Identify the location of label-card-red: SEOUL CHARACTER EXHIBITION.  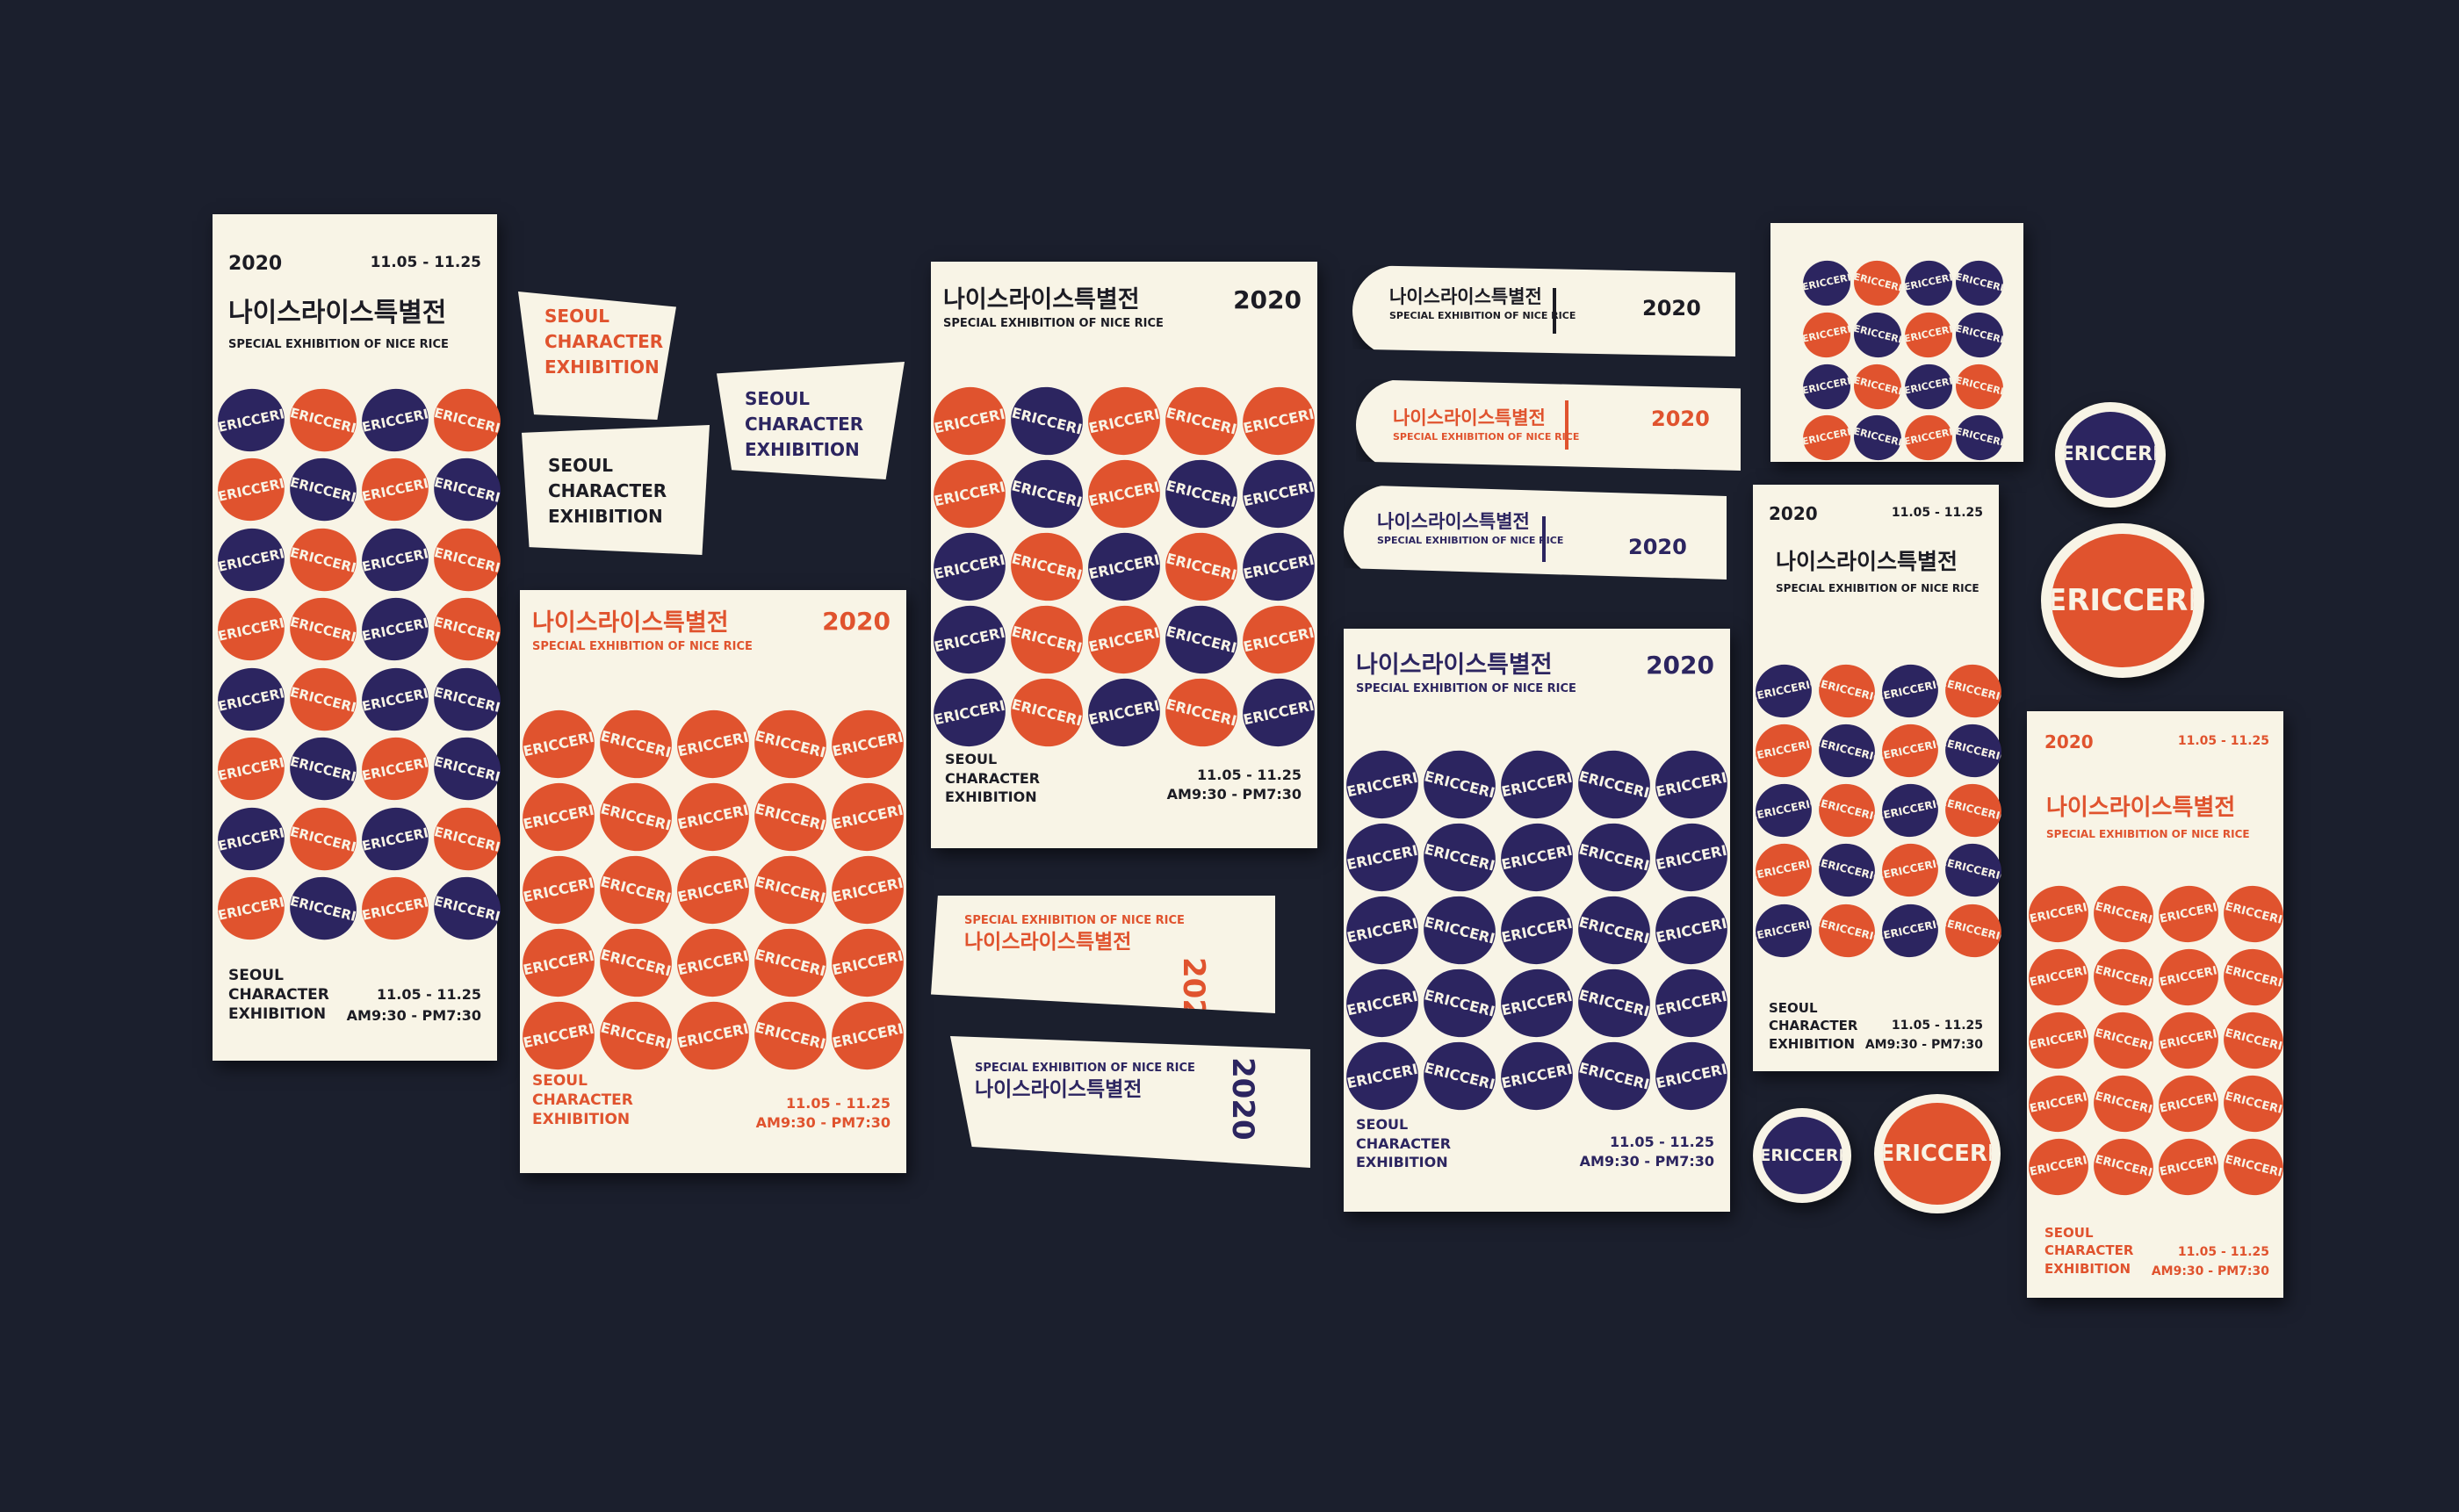
(597, 356).